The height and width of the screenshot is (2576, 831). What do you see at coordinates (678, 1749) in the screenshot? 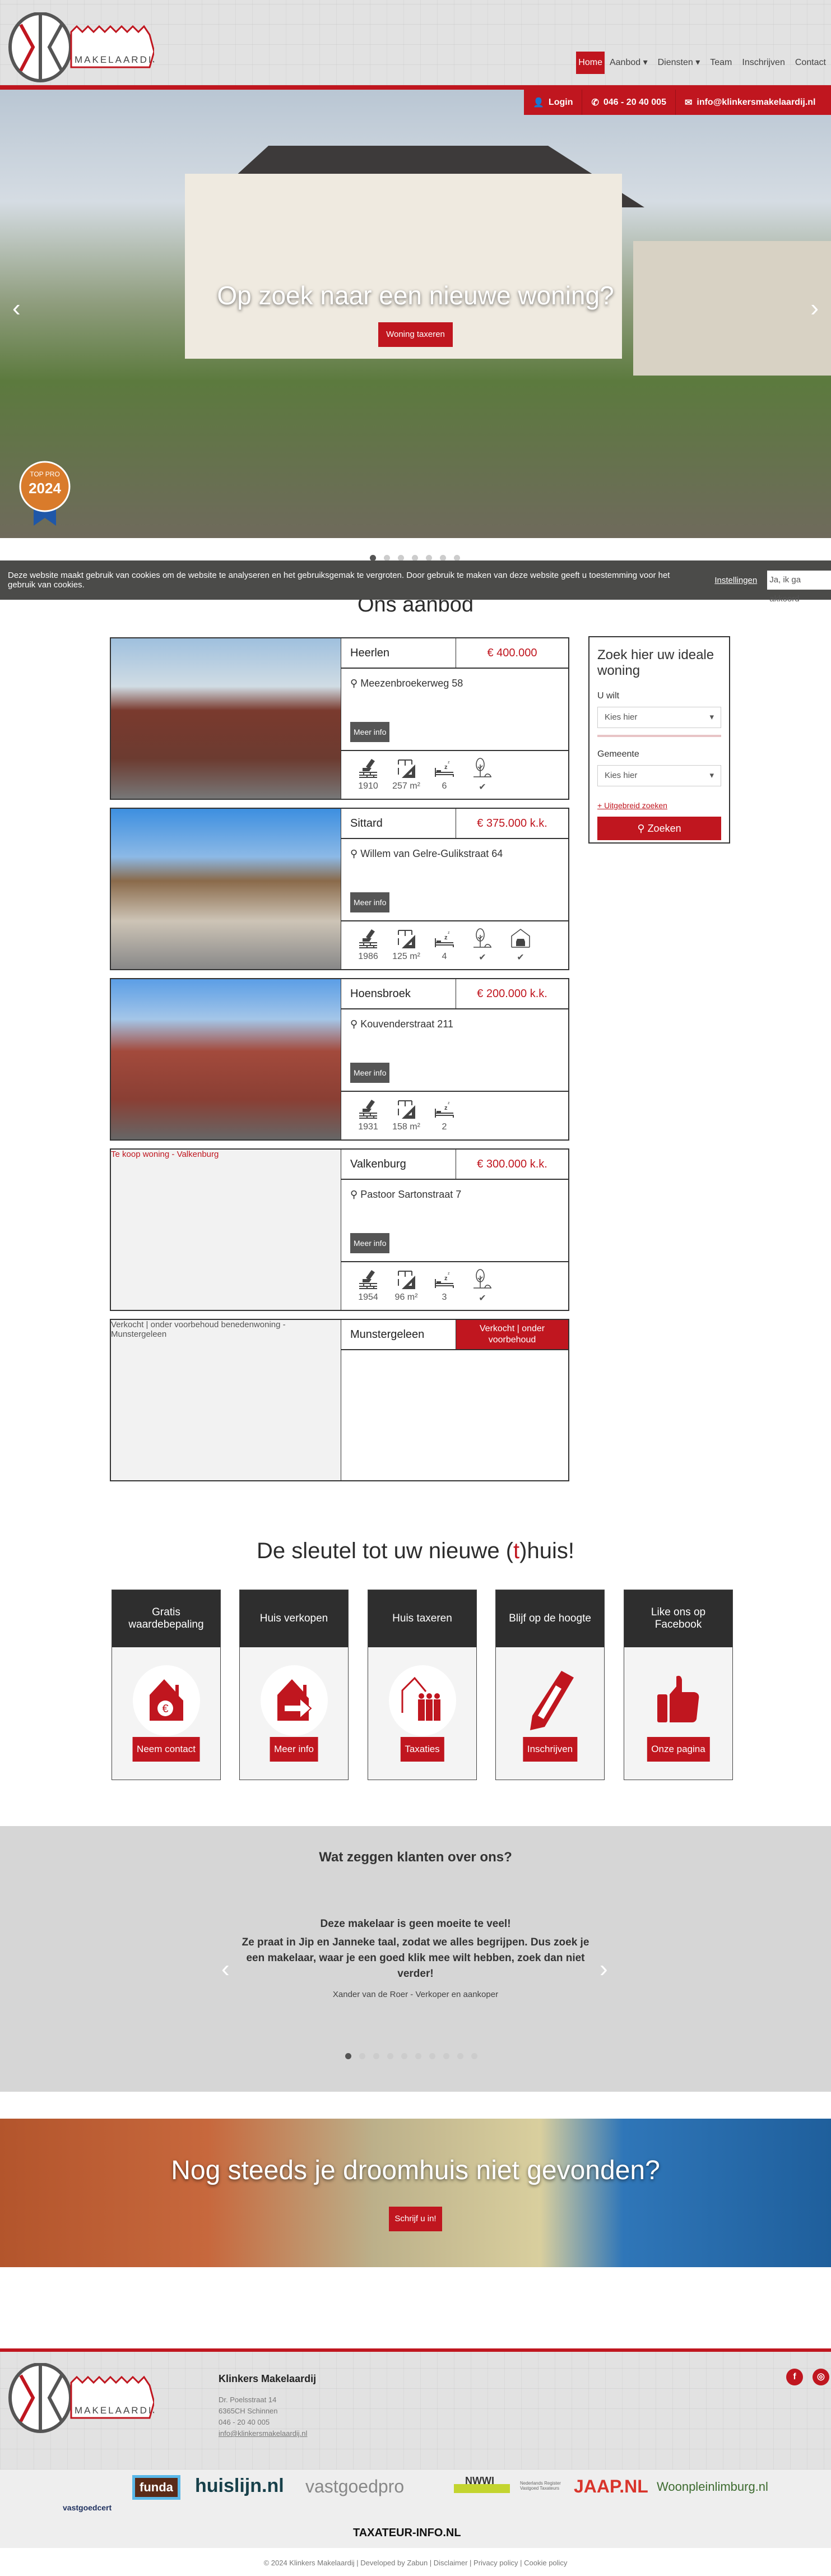
I see `service-card-button: Onze pagina` at bounding box center [678, 1749].